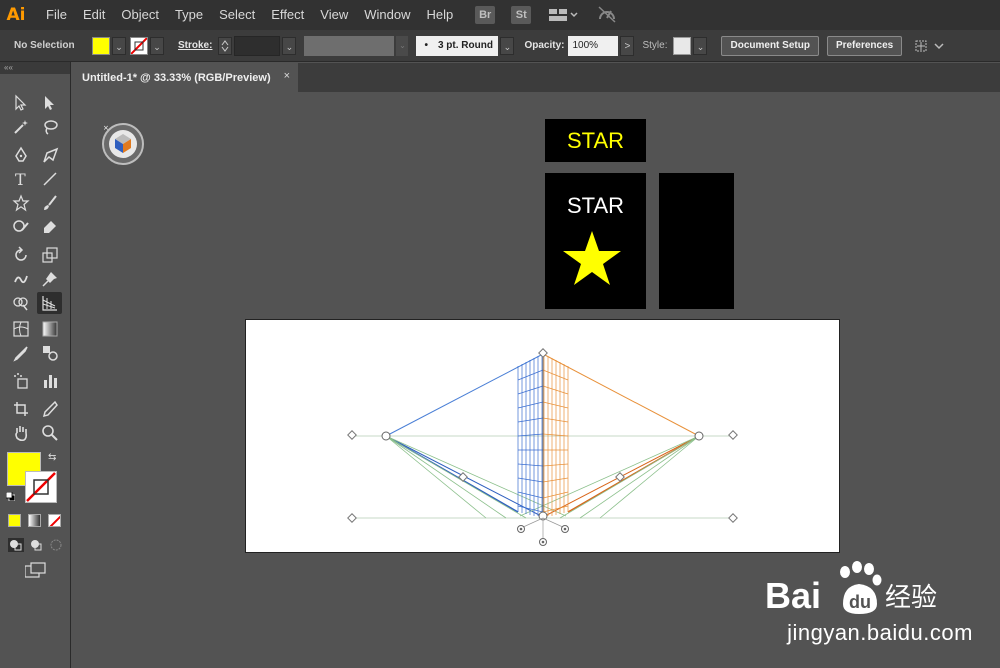  Describe the element at coordinates (20, 255) in the screenshot. I see `rotate-tool-icon` at that location.